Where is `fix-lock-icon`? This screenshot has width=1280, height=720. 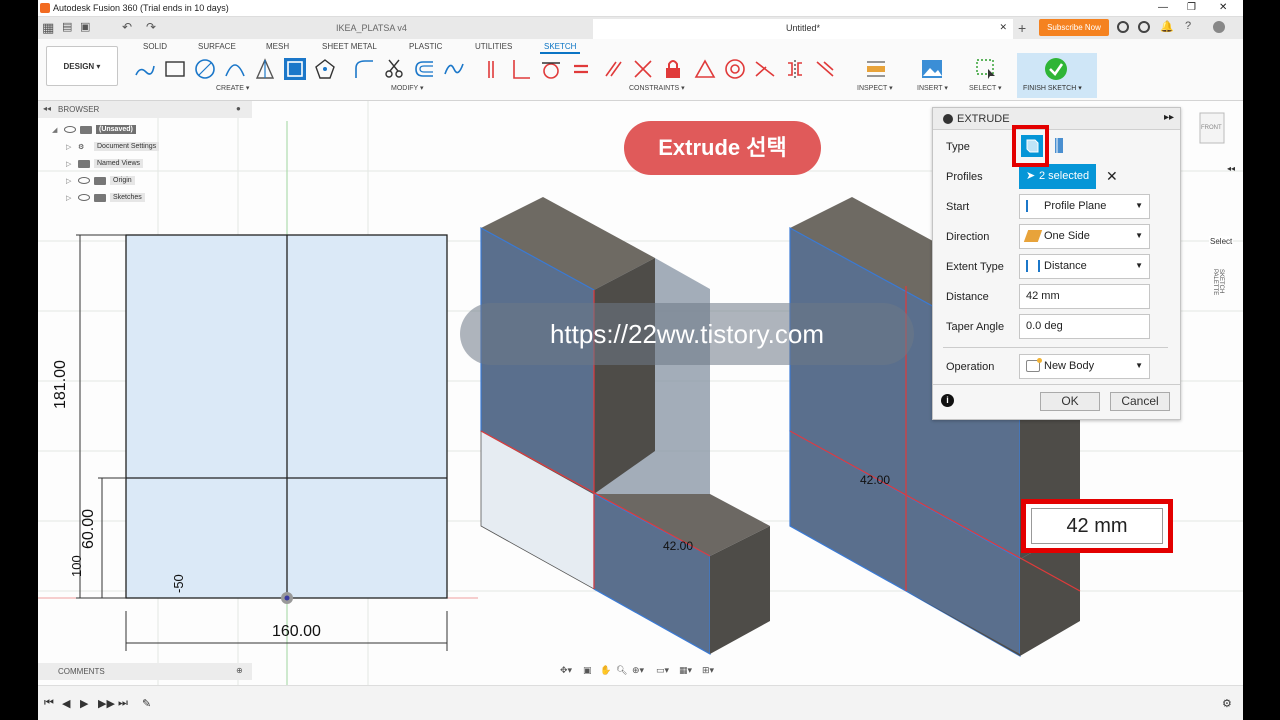
fix-lock-icon is located at coordinates (673, 69).